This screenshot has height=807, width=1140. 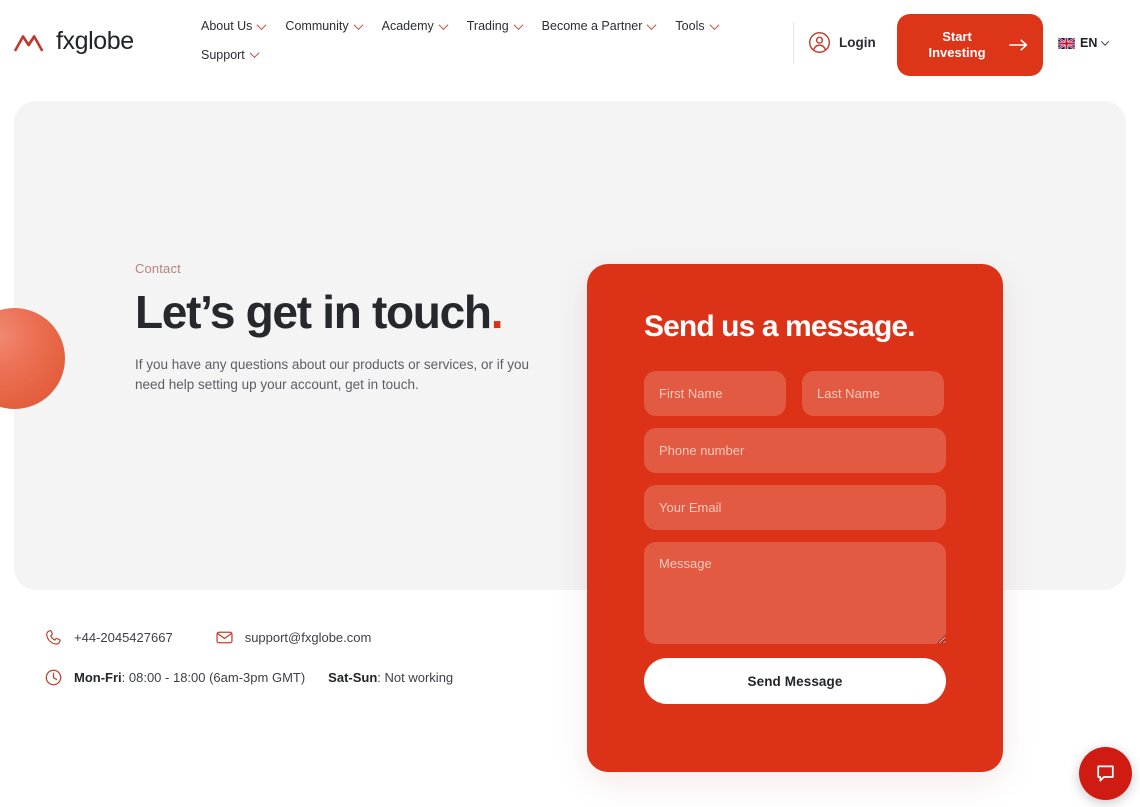 I want to click on phone-input, so click(x=795, y=450).